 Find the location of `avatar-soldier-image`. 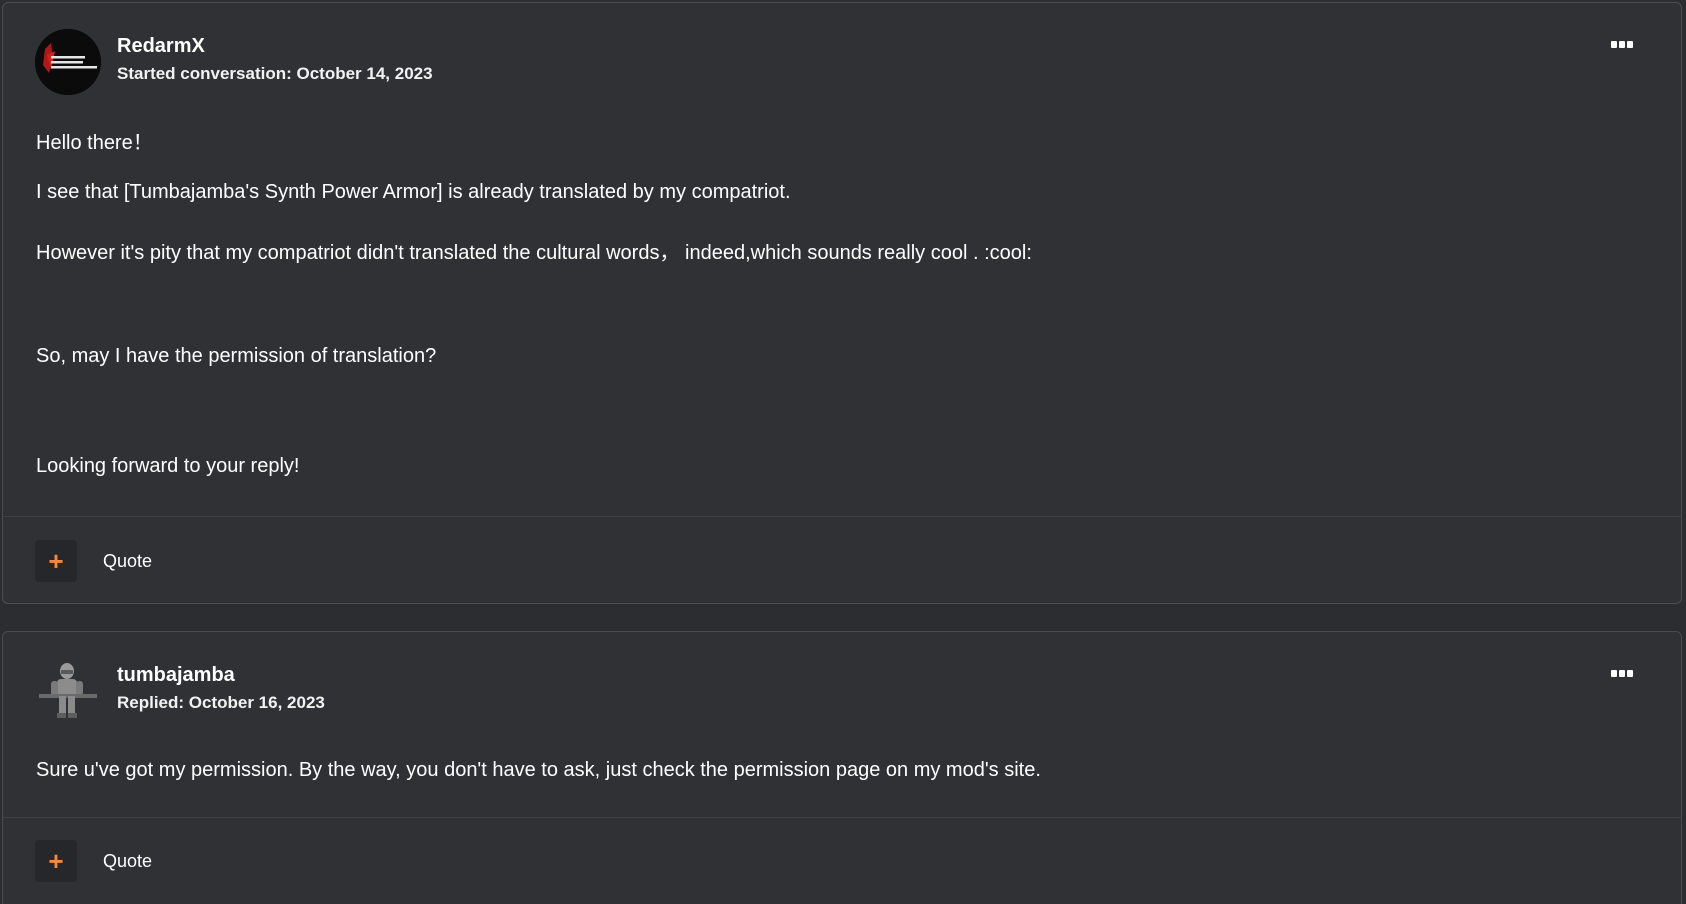

avatar-soldier-image is located at coordinates (68, 691).